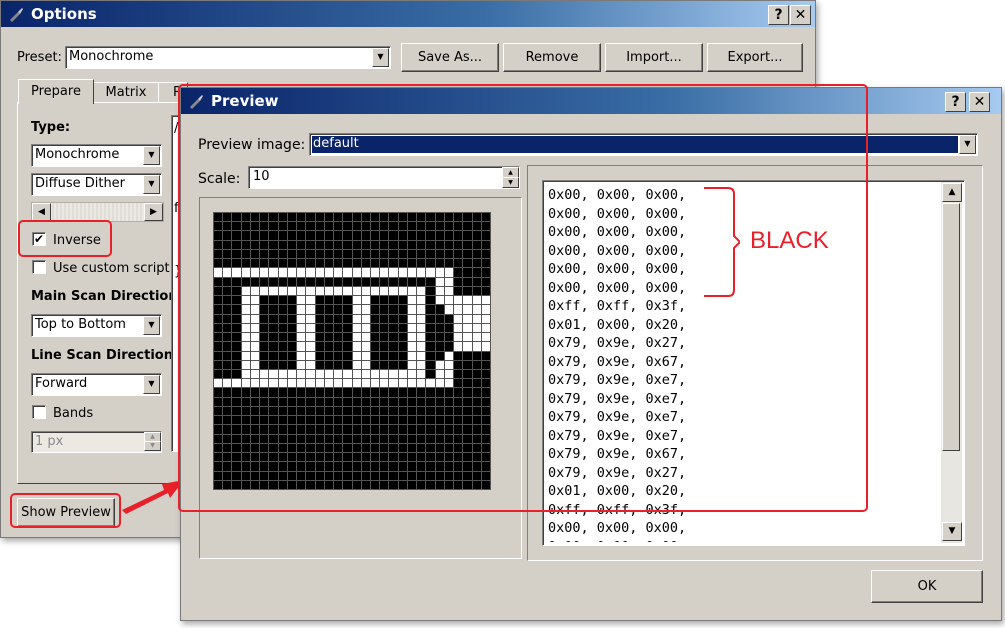 This screenshot has width=1005, height=628. Describe the element at coordinates (39, 267) in the screenshot. I see `custom-script-checkbox` at that location.